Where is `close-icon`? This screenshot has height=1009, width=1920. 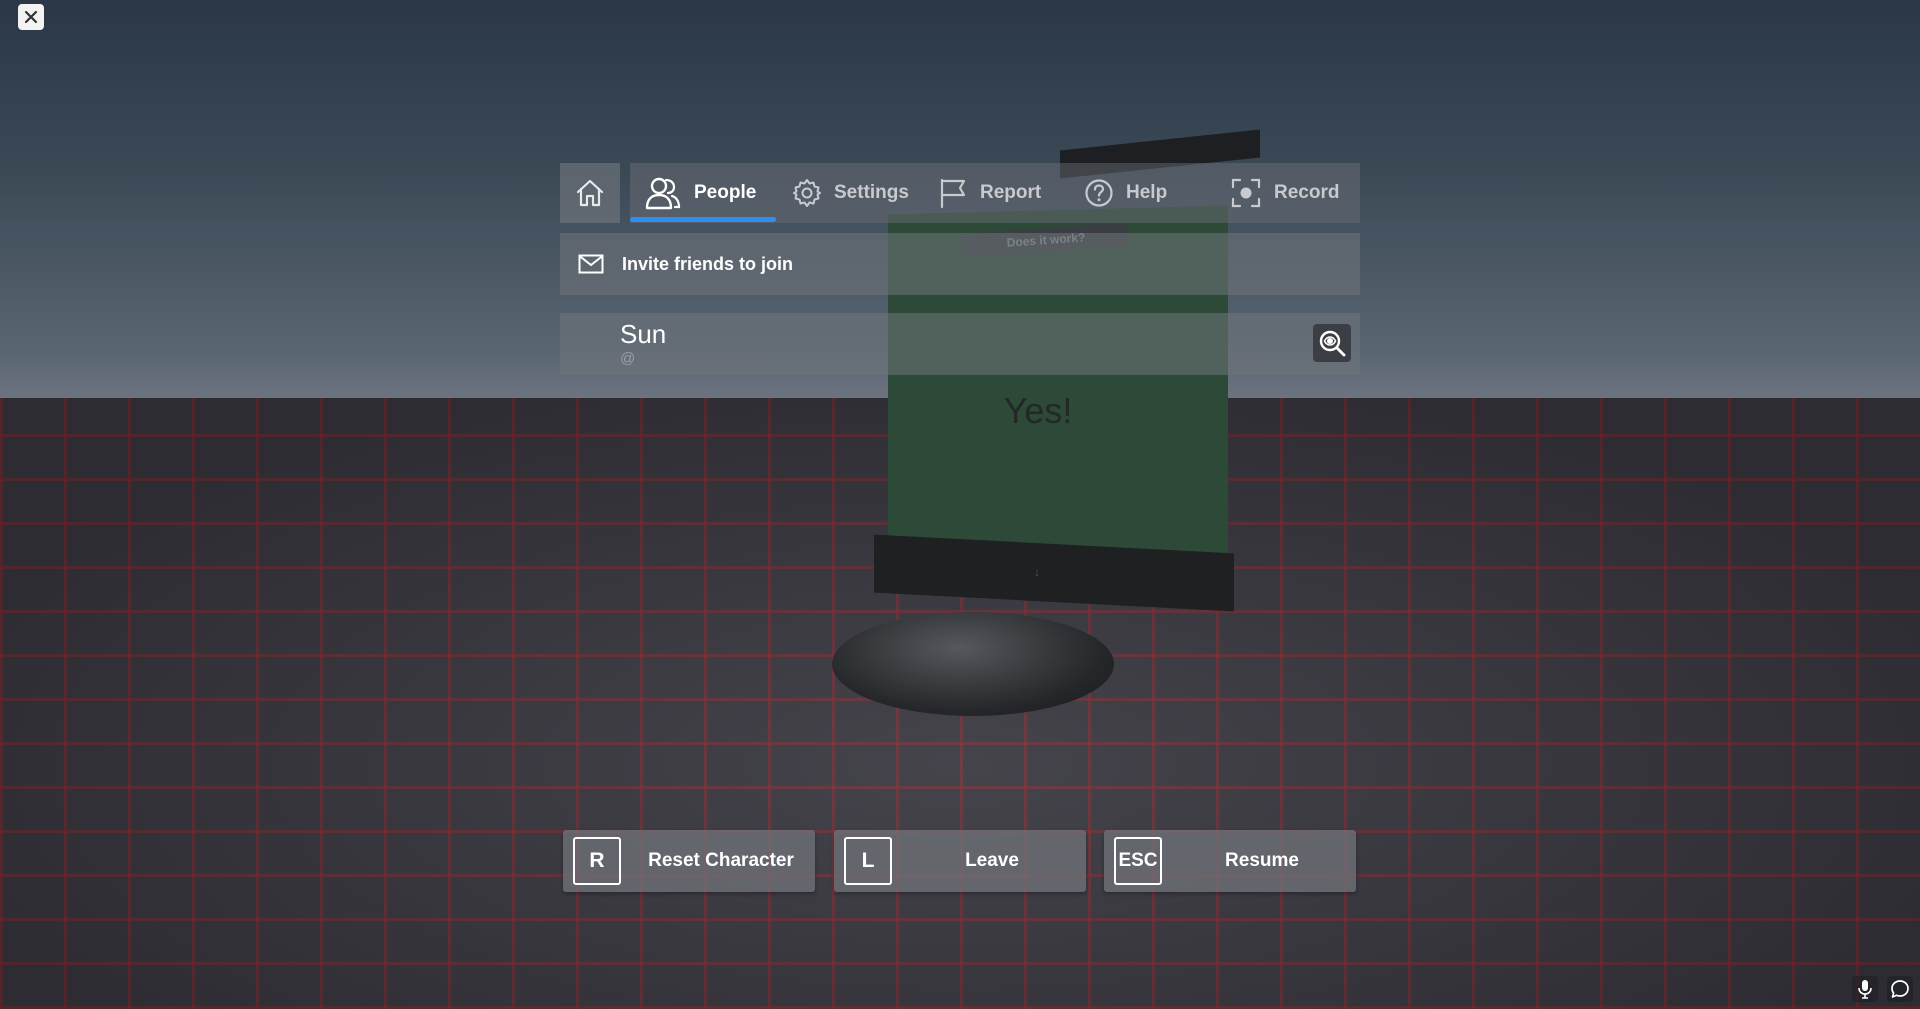
close-icon is located at coordinates (31, 17).